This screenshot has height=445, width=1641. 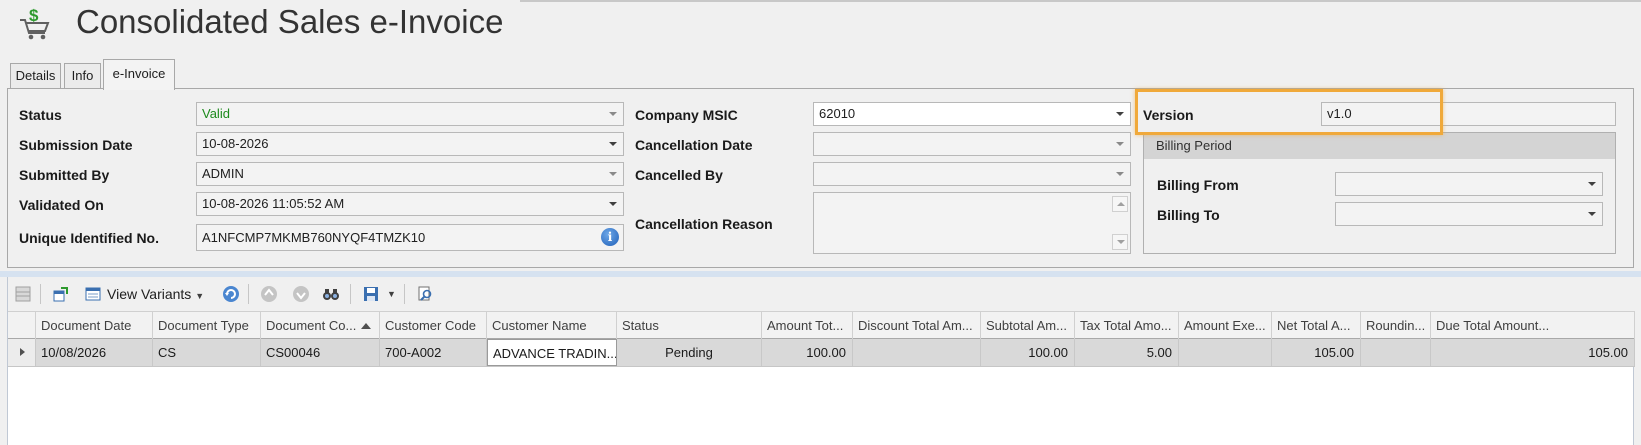 I want to click on version-field: v1.0, so click(x=1468, y=114).